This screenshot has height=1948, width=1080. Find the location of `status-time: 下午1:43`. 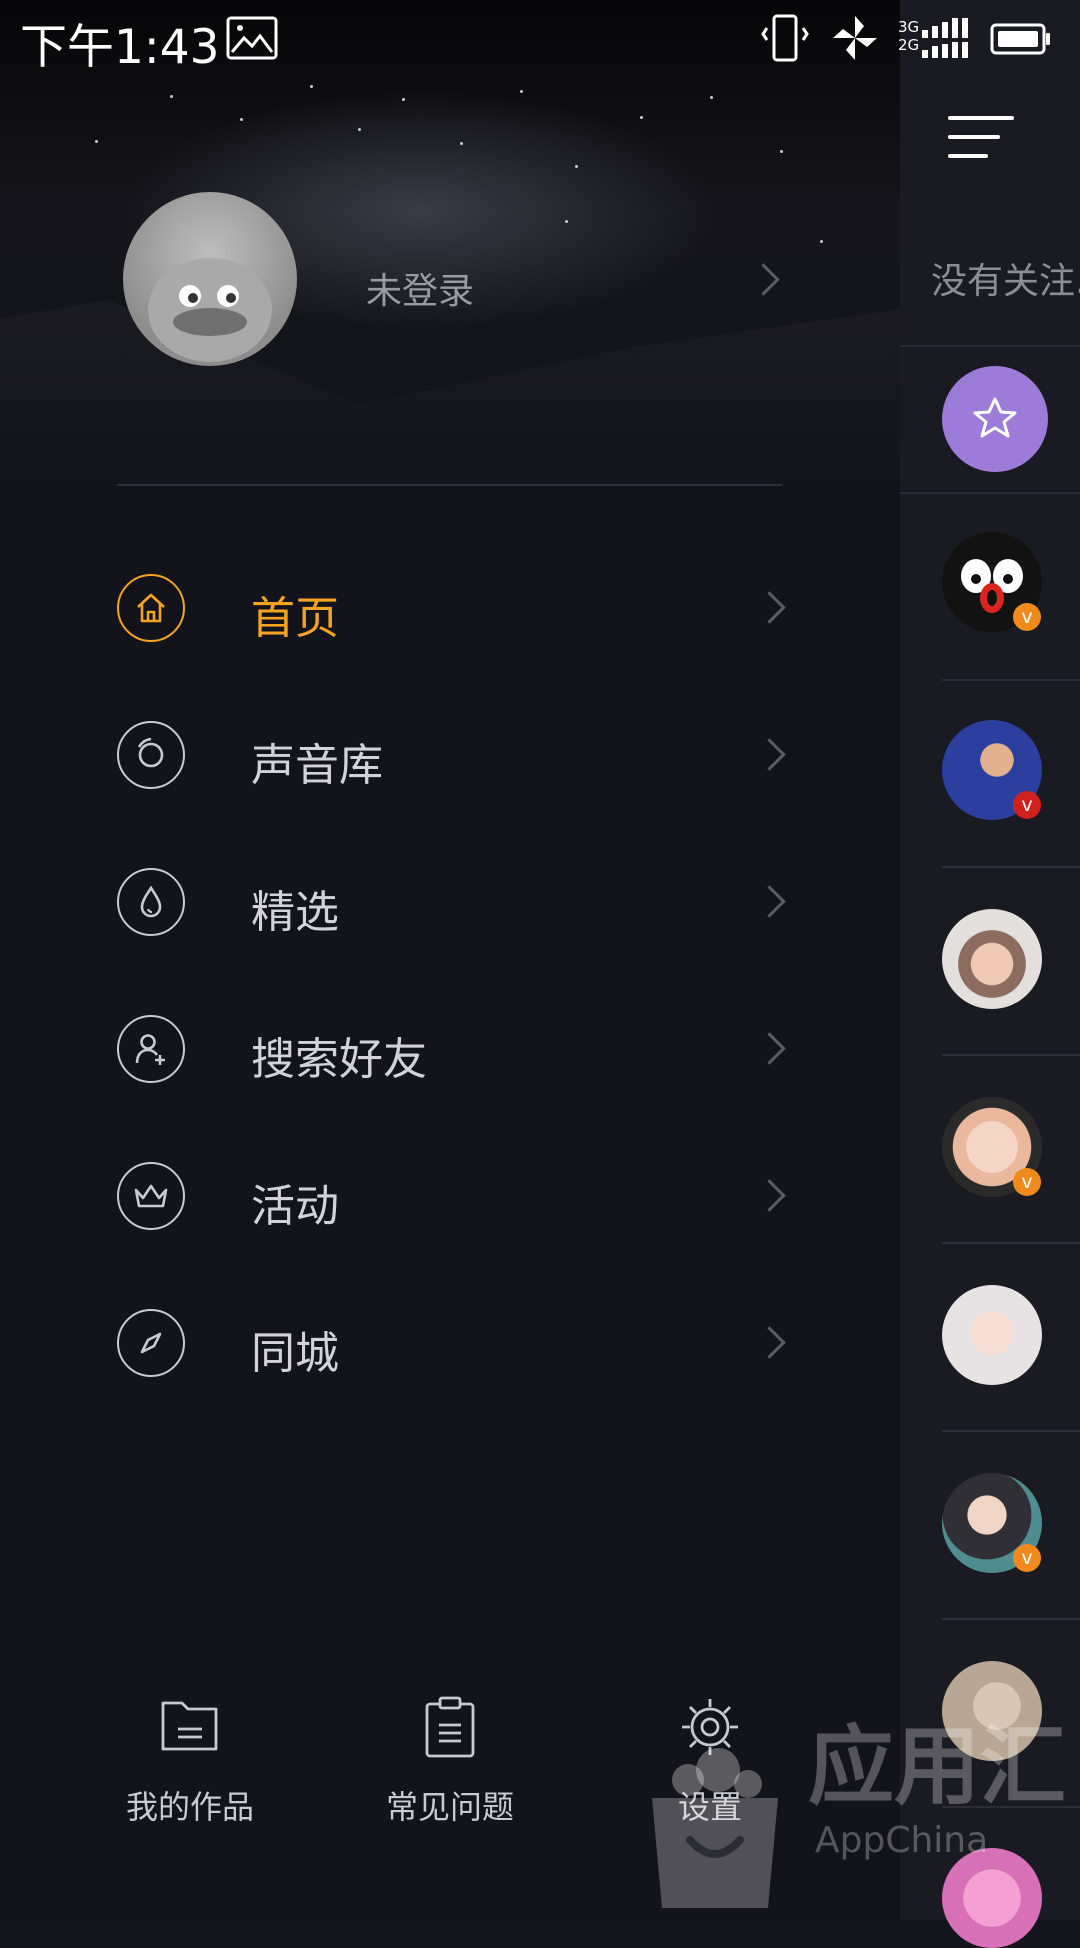

status-time: 下午1:43 is located at coordinates (120, 47).